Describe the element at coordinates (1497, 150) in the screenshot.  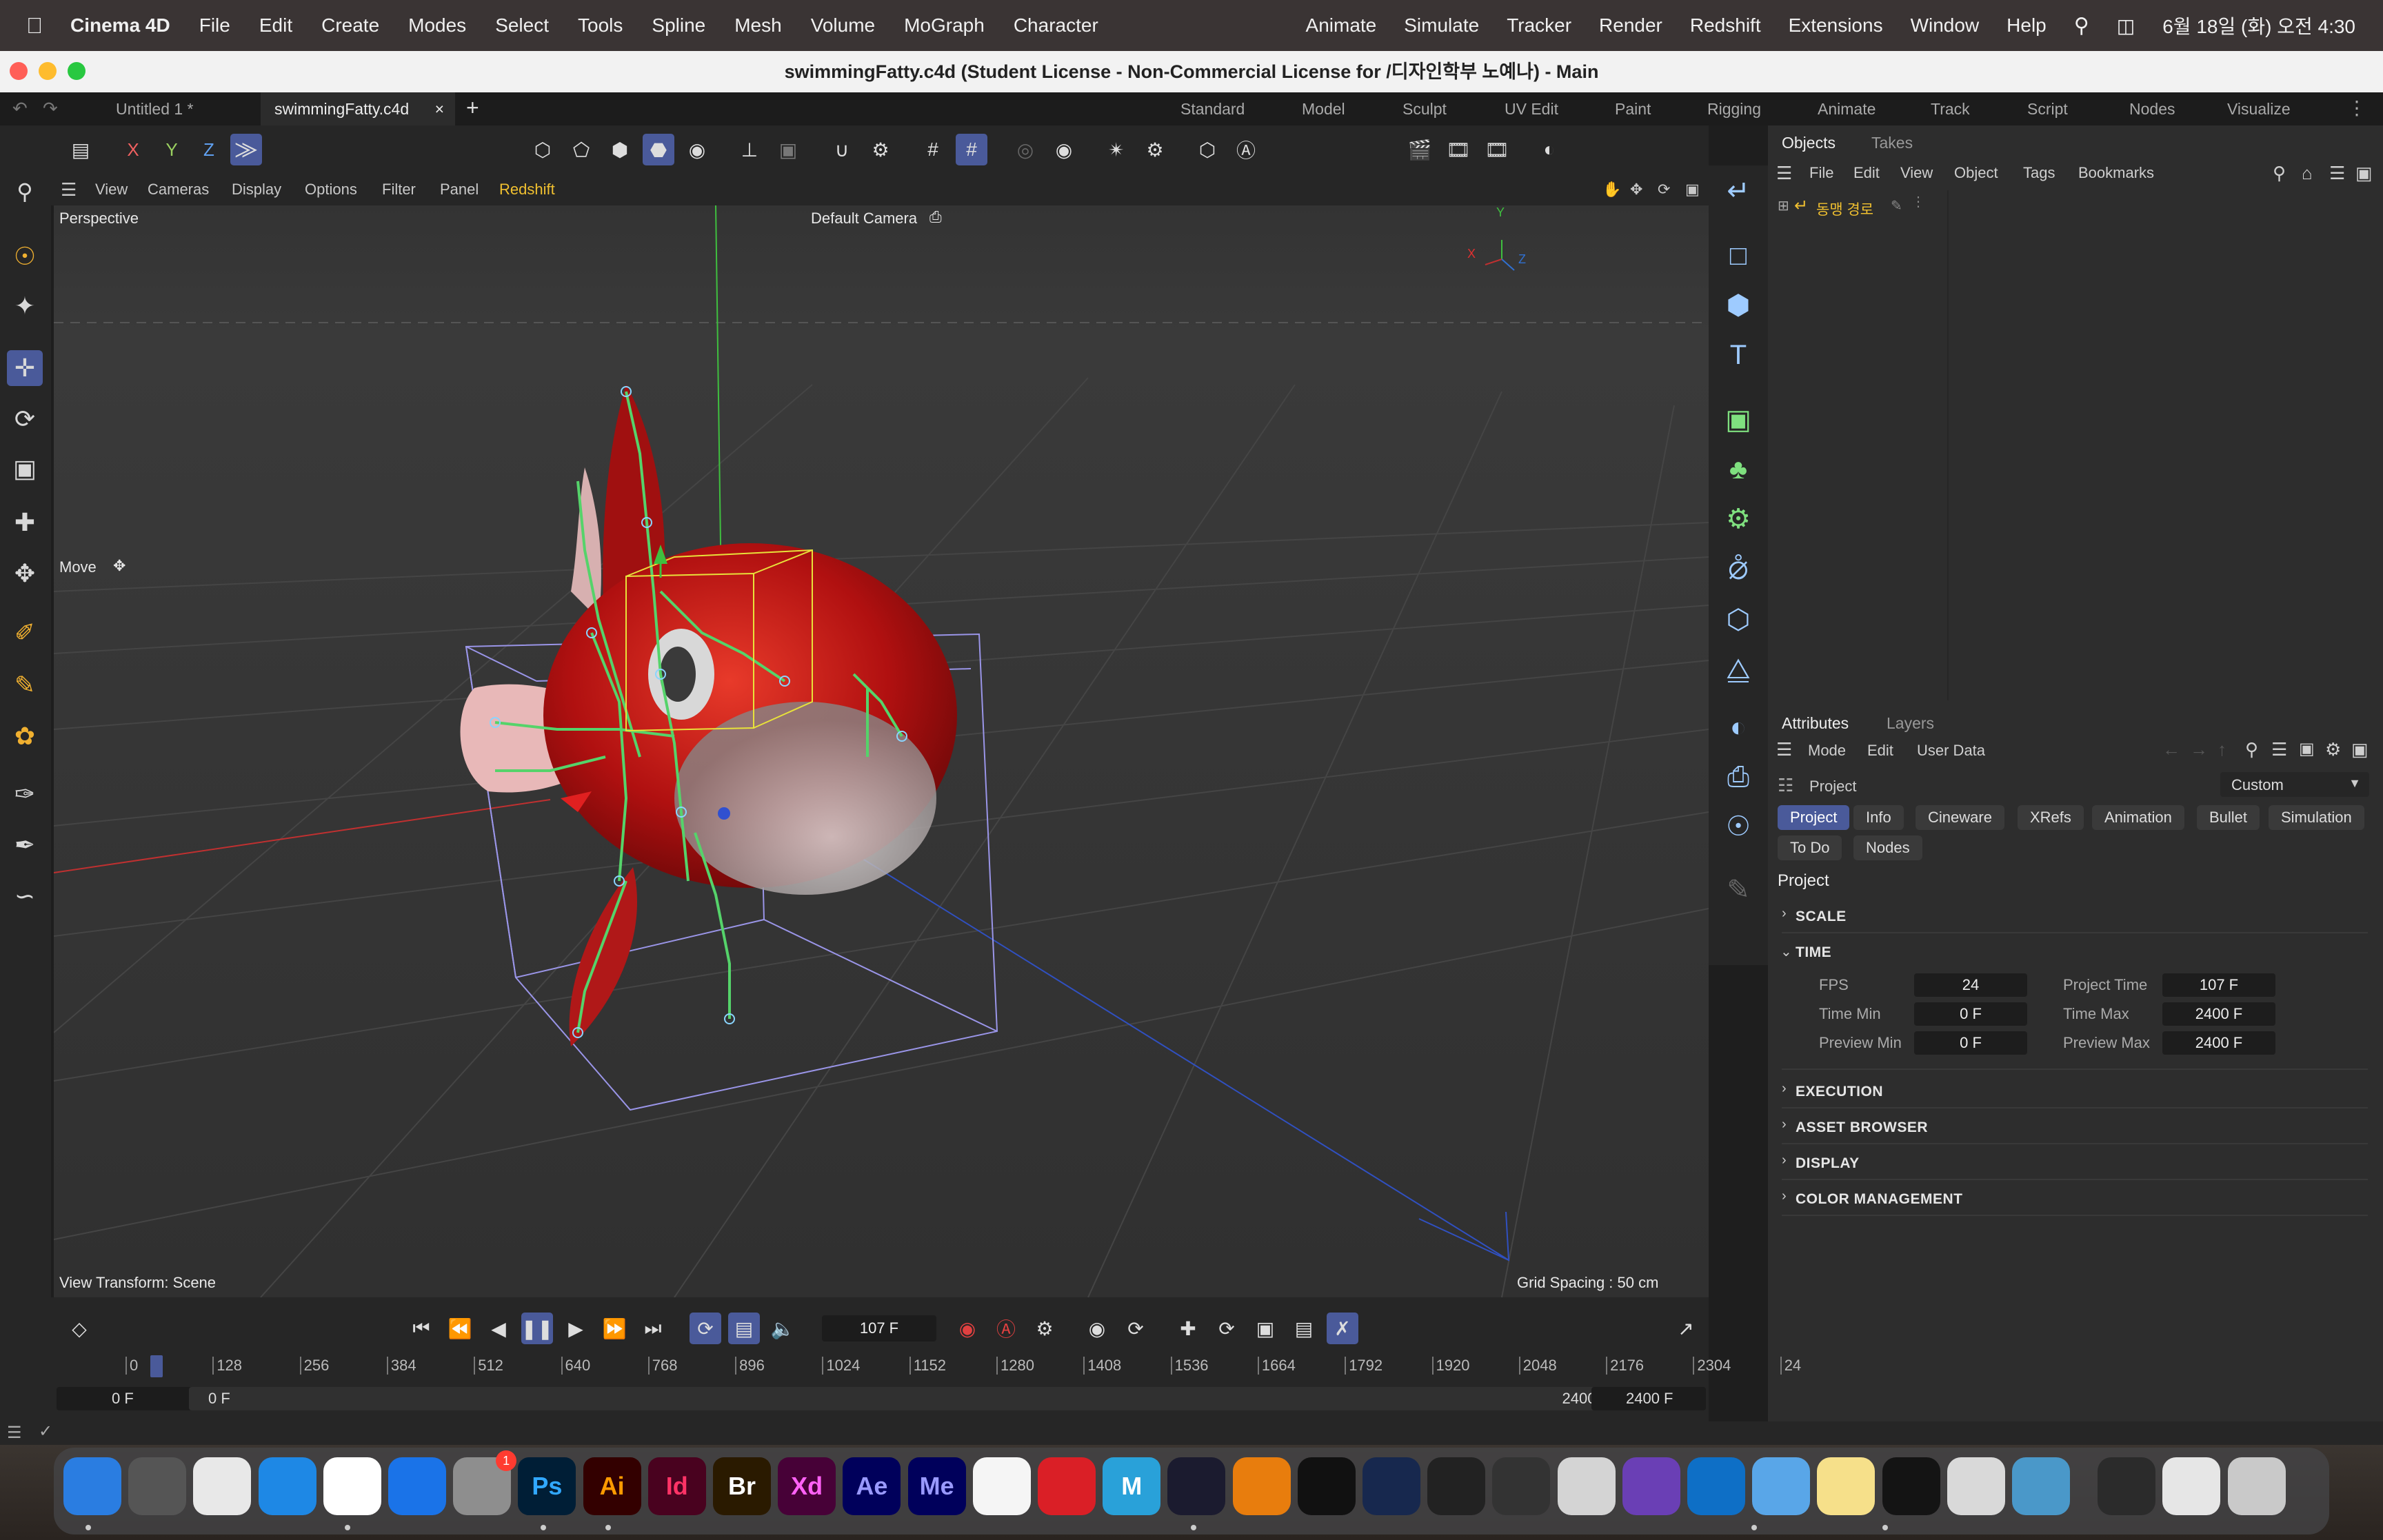
I see `render-to-pv-icon: 🎞` at that location.